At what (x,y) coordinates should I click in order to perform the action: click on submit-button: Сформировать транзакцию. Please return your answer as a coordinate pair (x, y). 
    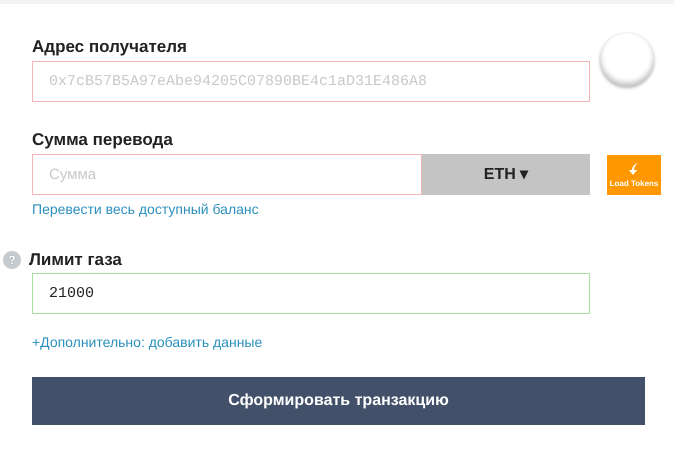
    Looking at the image, I should click on (338, 401).